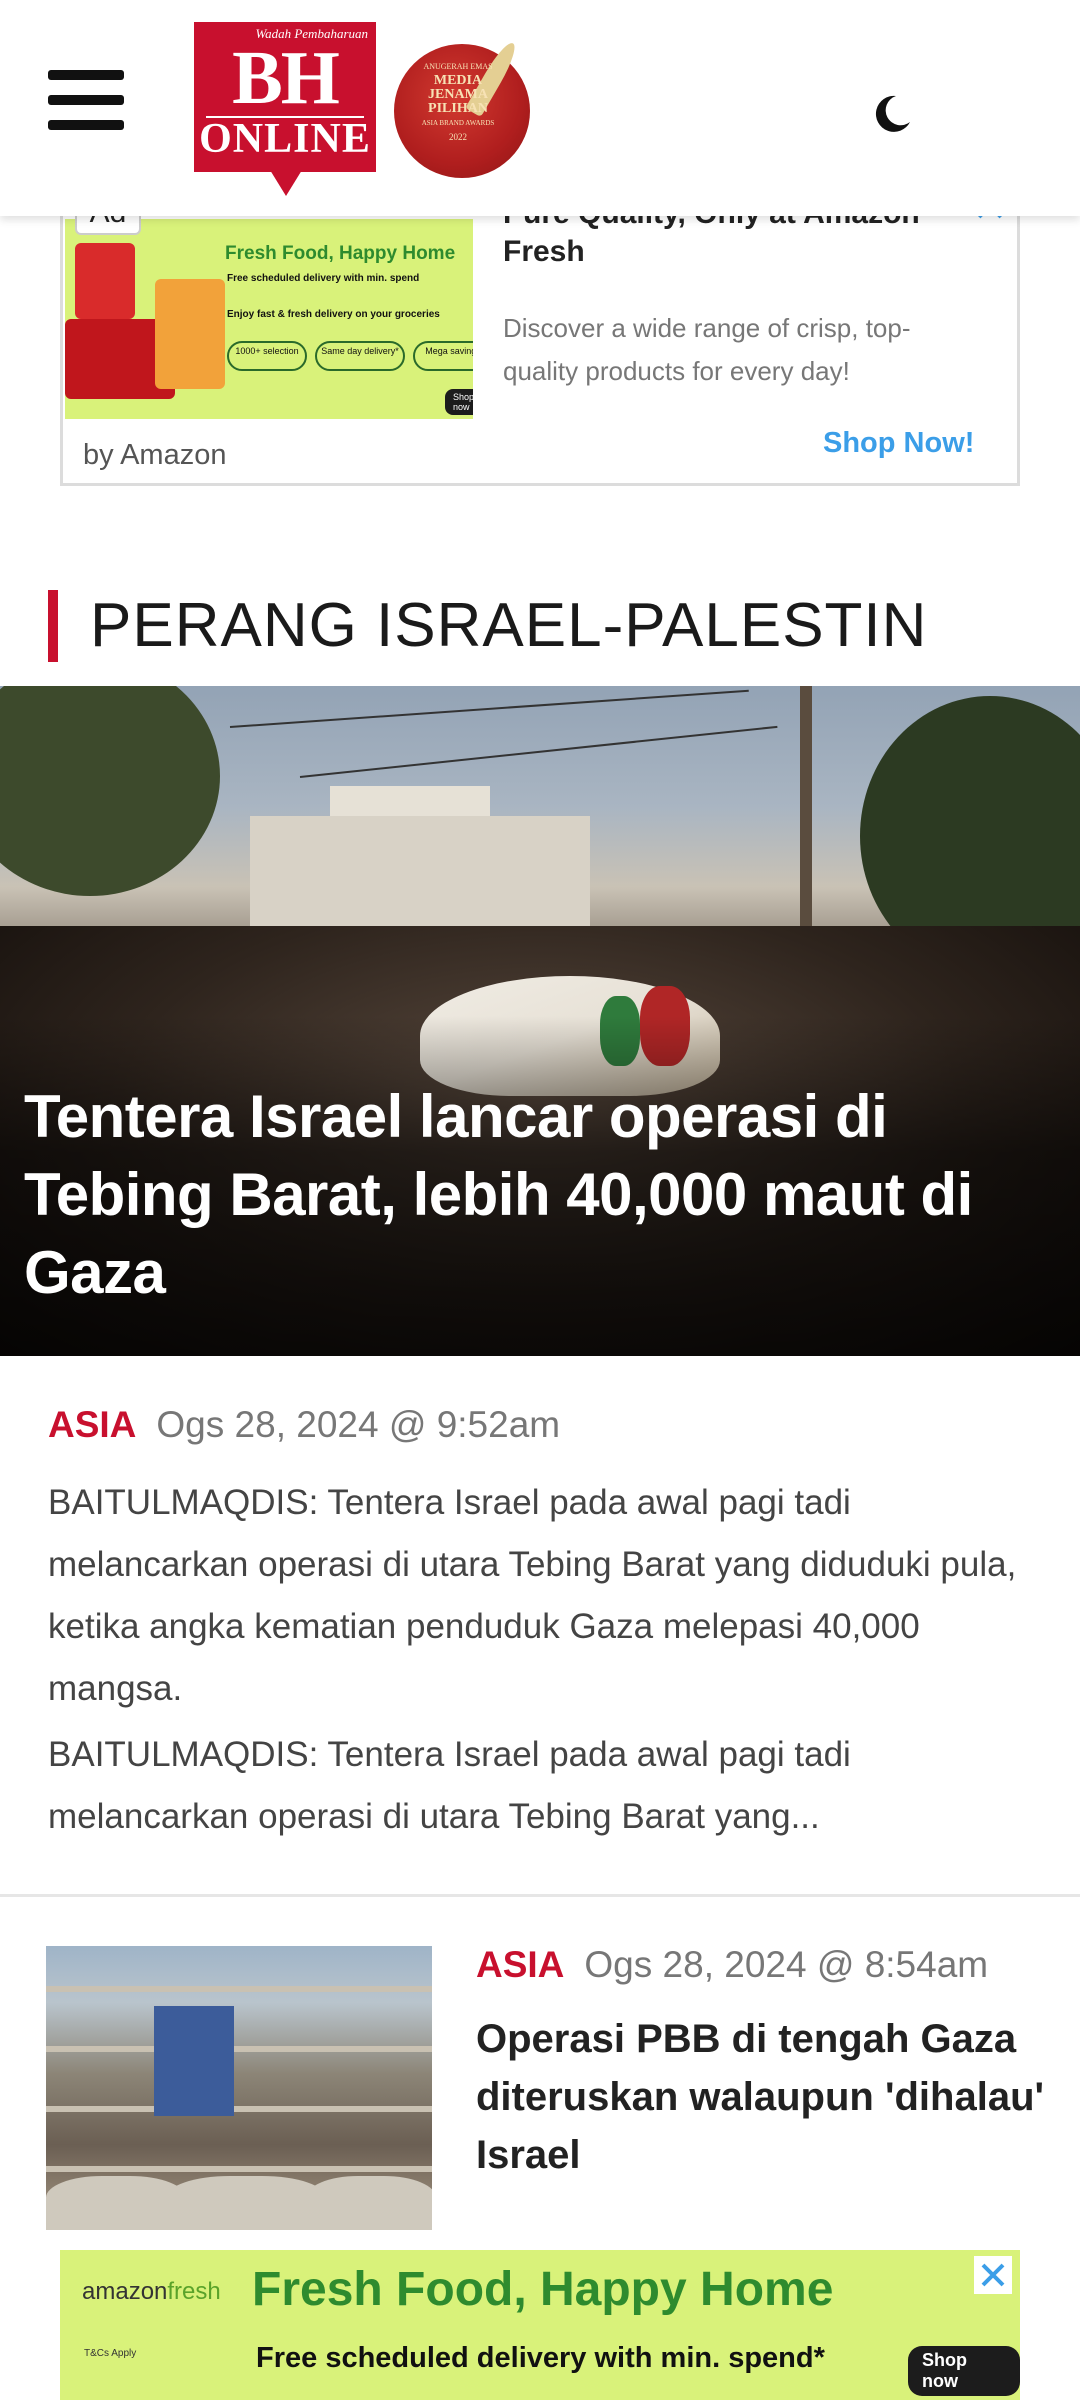 The width and height of the screenshot is (1080, 2400). Describe the element at coordinates (53, 626) in the screenshot. I see `section-accent-bar` at that location.